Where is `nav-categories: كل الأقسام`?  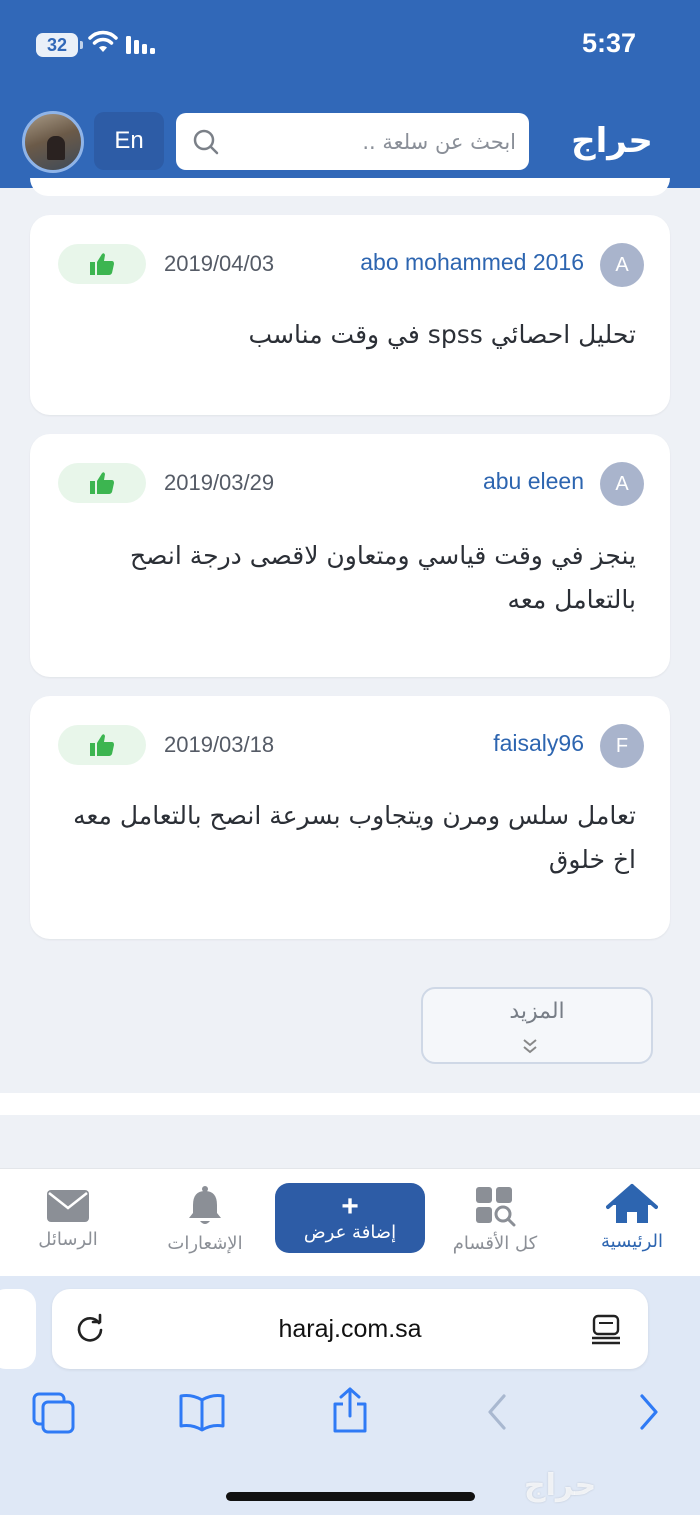
nav-categories: كل الأقسام is located at coordinates (495, 1223).